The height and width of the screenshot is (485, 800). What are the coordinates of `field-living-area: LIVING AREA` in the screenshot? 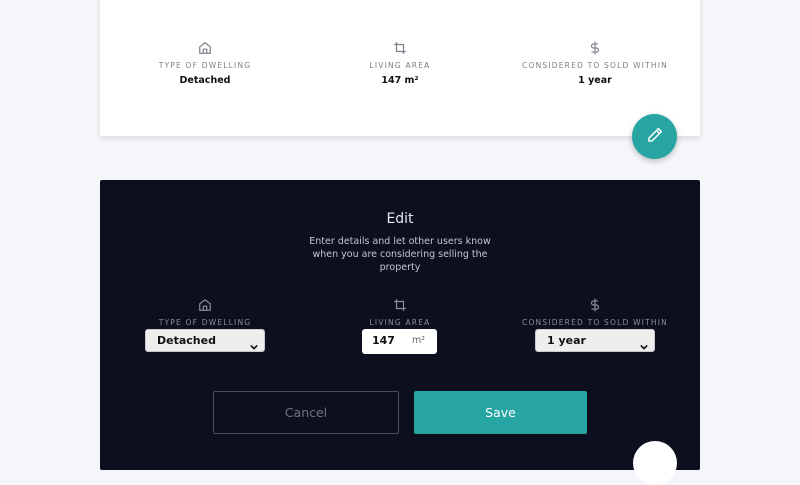 It's located at (400, 312).